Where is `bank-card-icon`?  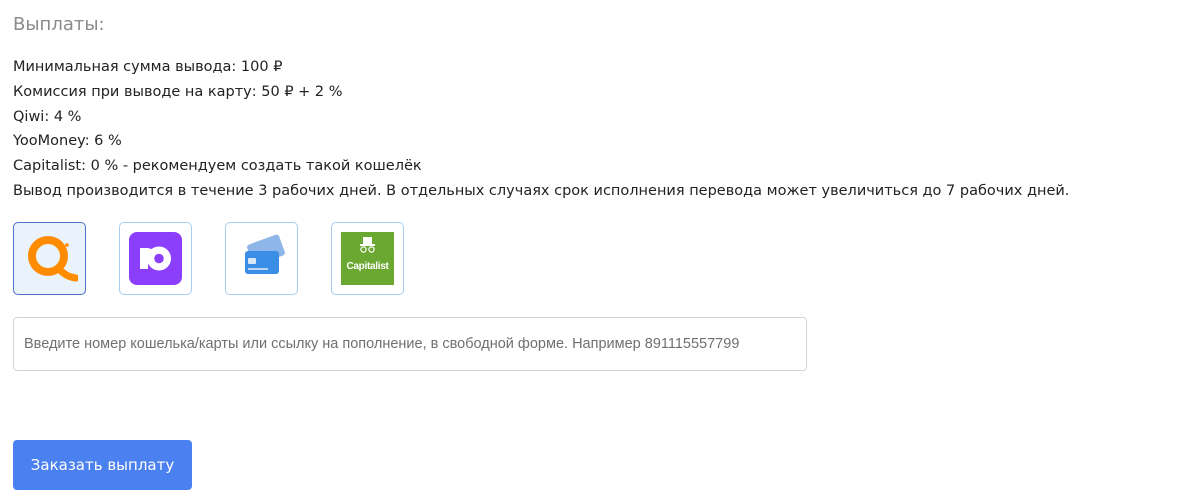
bank-card-icon is located at coordinates (264, 254).